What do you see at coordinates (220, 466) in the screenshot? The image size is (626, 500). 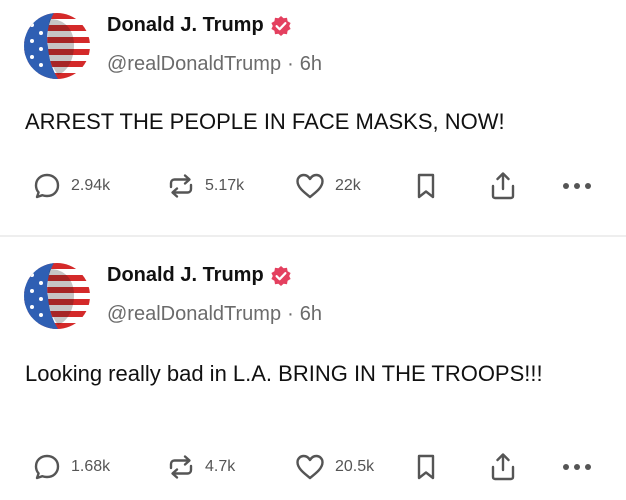 I see `repost-count: 4.7k` at bounding box center [220, 466].